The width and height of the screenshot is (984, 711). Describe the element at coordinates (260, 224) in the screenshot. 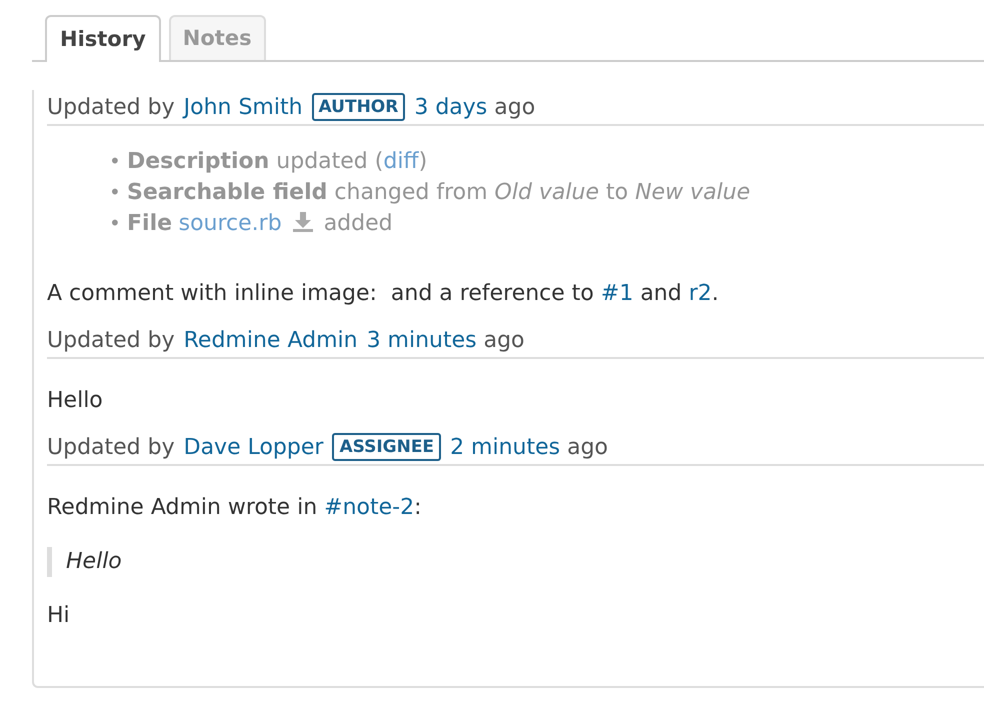

I see `detail-text: File source.rb added` at that location.